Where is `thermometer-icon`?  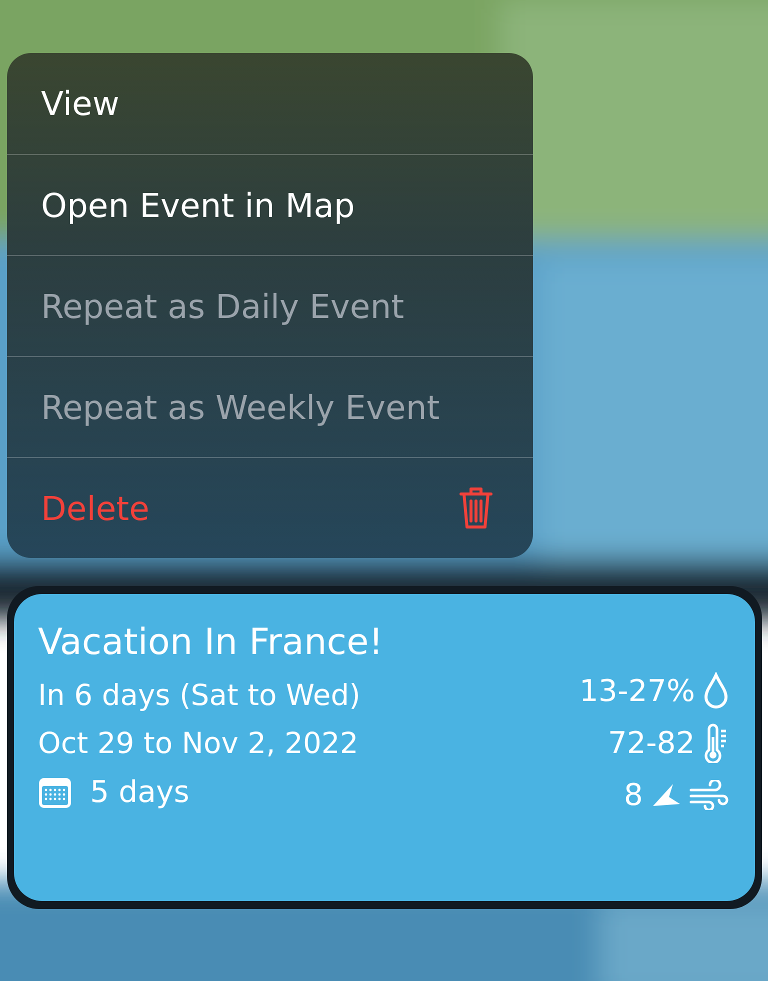 thermometer-icon is located at coordinates (716, 743).